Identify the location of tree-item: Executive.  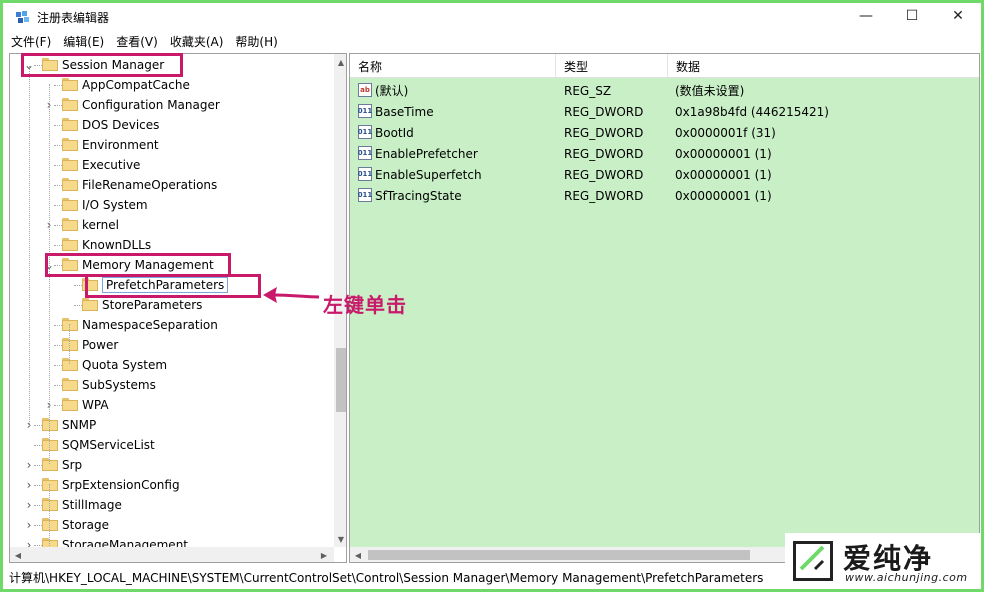
(171, 165).